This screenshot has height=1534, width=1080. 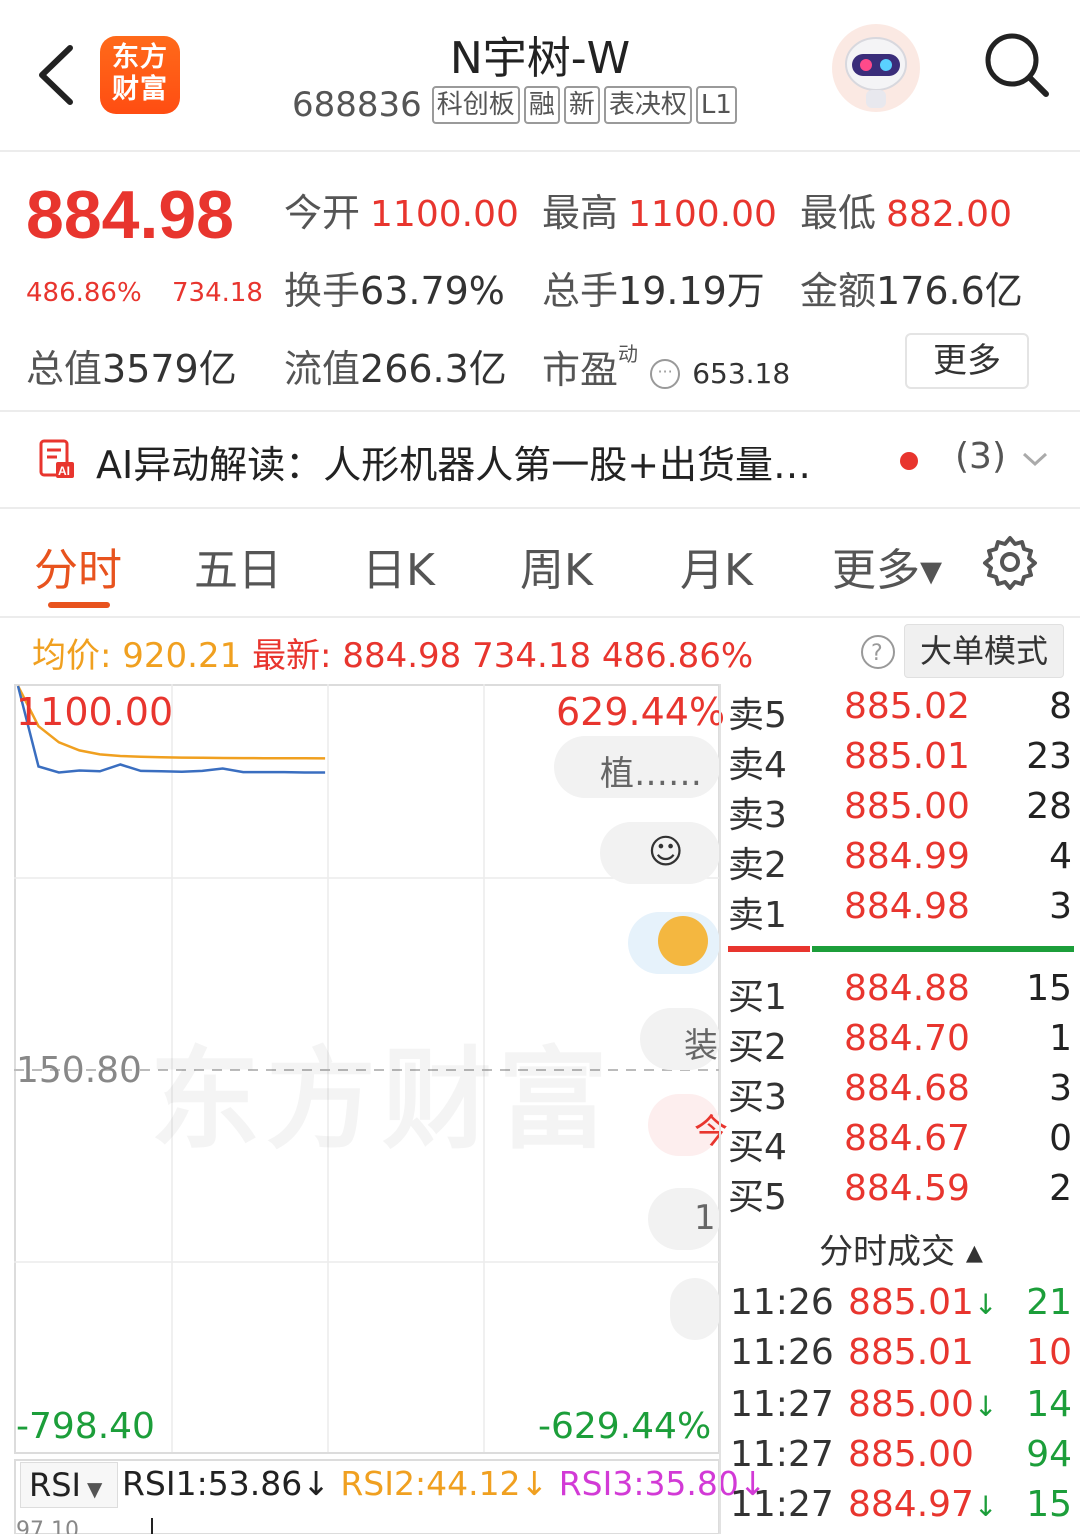 What do you see at coordinates (909, 461) in the screenshot?
I see `unread-dot` at bounding box center [909, 461].